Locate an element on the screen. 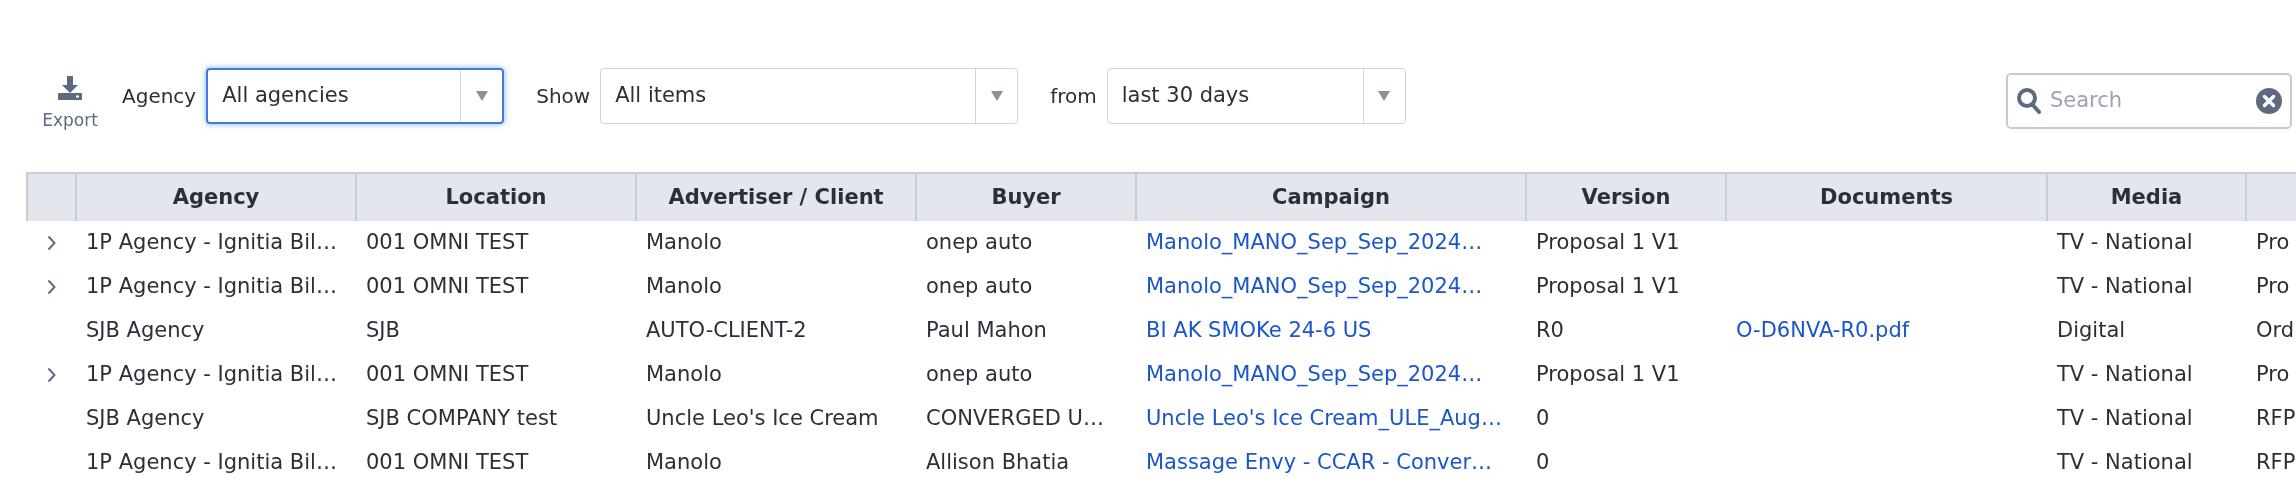 This screenshot has width=2296, height=496. column-header: Agency is located at coordinates (216, 197).